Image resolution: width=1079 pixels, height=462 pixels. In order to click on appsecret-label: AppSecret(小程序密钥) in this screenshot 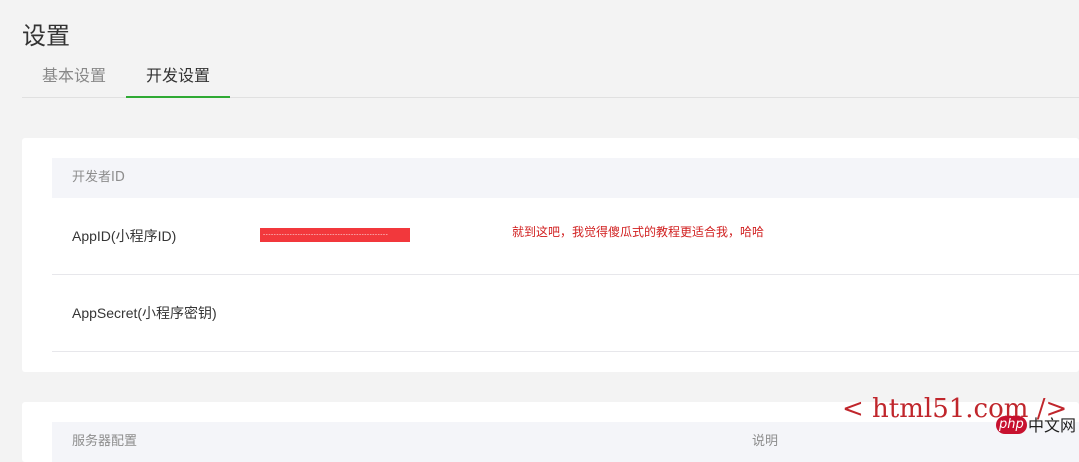, I will do `click(144, 313)`.